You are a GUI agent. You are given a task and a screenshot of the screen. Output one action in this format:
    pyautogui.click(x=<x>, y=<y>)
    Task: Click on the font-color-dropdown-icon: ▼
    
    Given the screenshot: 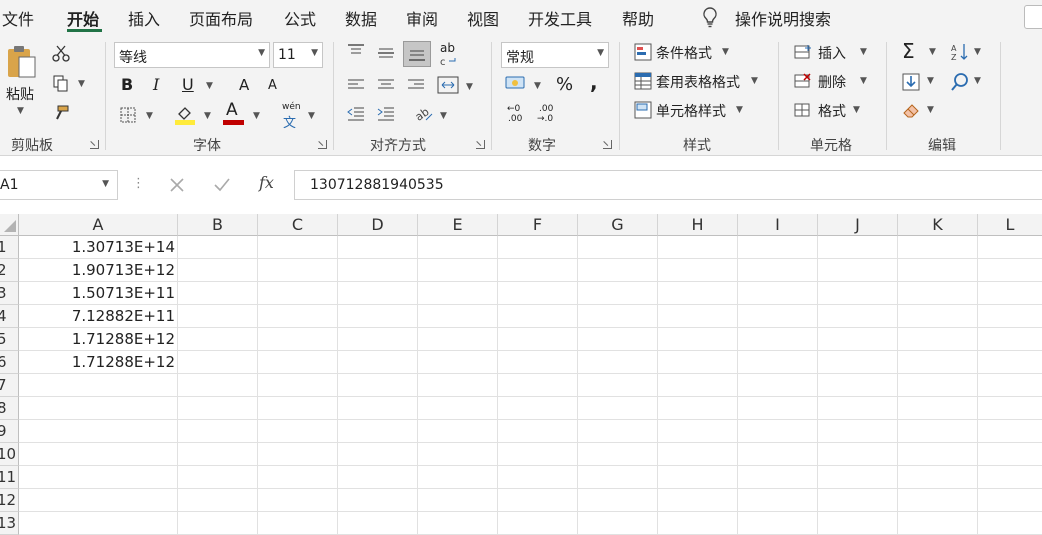 What is the action you would take?
    pyautogui.click(x=256, y=116)
    